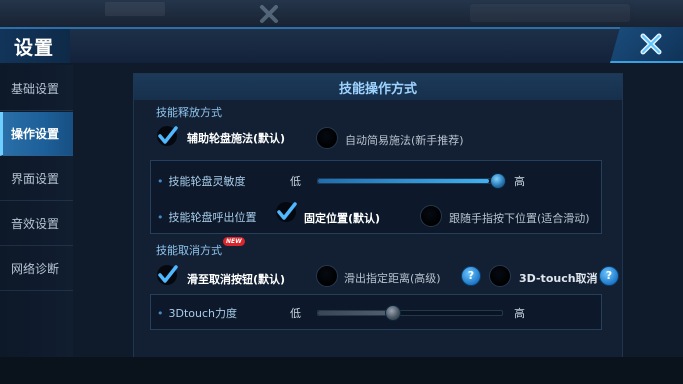 Image resolution: width=683 pixels, height=384 pixels. What do you see at coordinates (558, 278) in the screenshot?
I see `option-label: 3D-touch取消` at bounding box center [558, 278].